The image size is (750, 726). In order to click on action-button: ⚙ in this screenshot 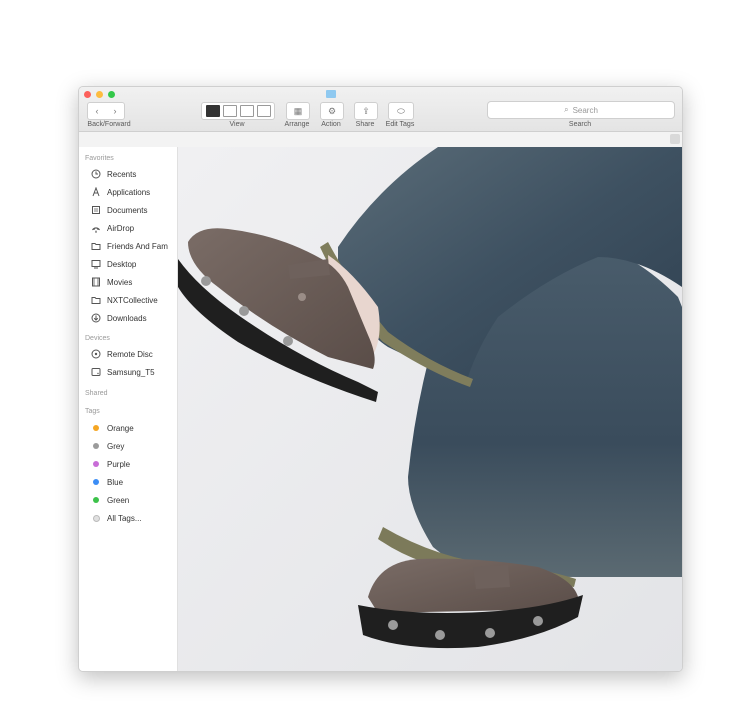, I will do `click(332, 111)`.